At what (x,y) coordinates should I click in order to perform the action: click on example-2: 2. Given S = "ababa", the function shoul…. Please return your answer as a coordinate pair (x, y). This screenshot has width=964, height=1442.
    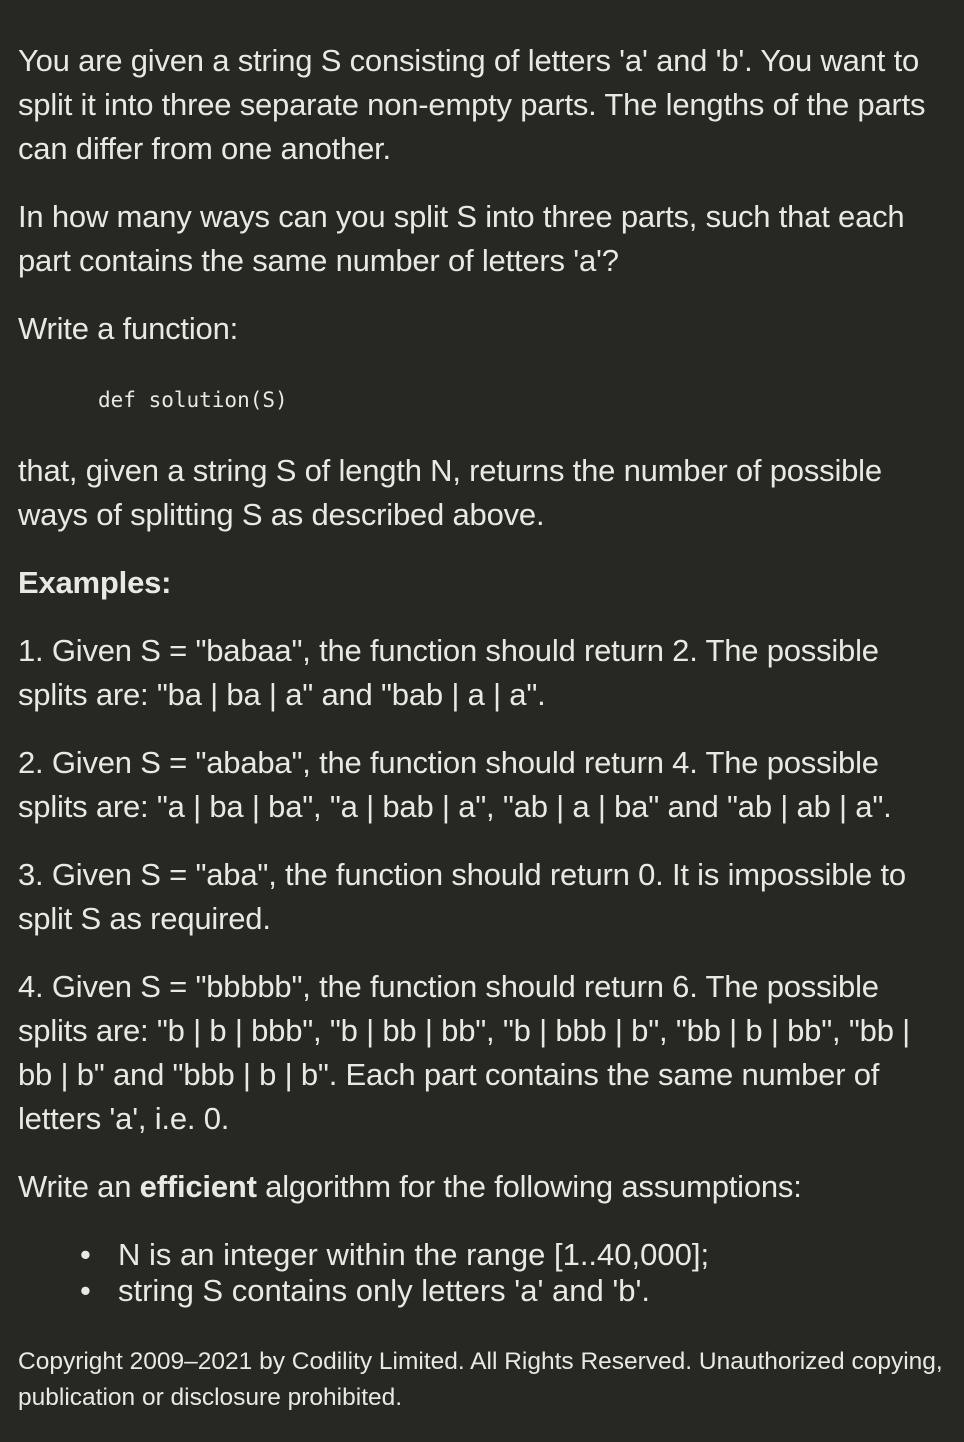
    Looking at the image, I should click on (455, 784).